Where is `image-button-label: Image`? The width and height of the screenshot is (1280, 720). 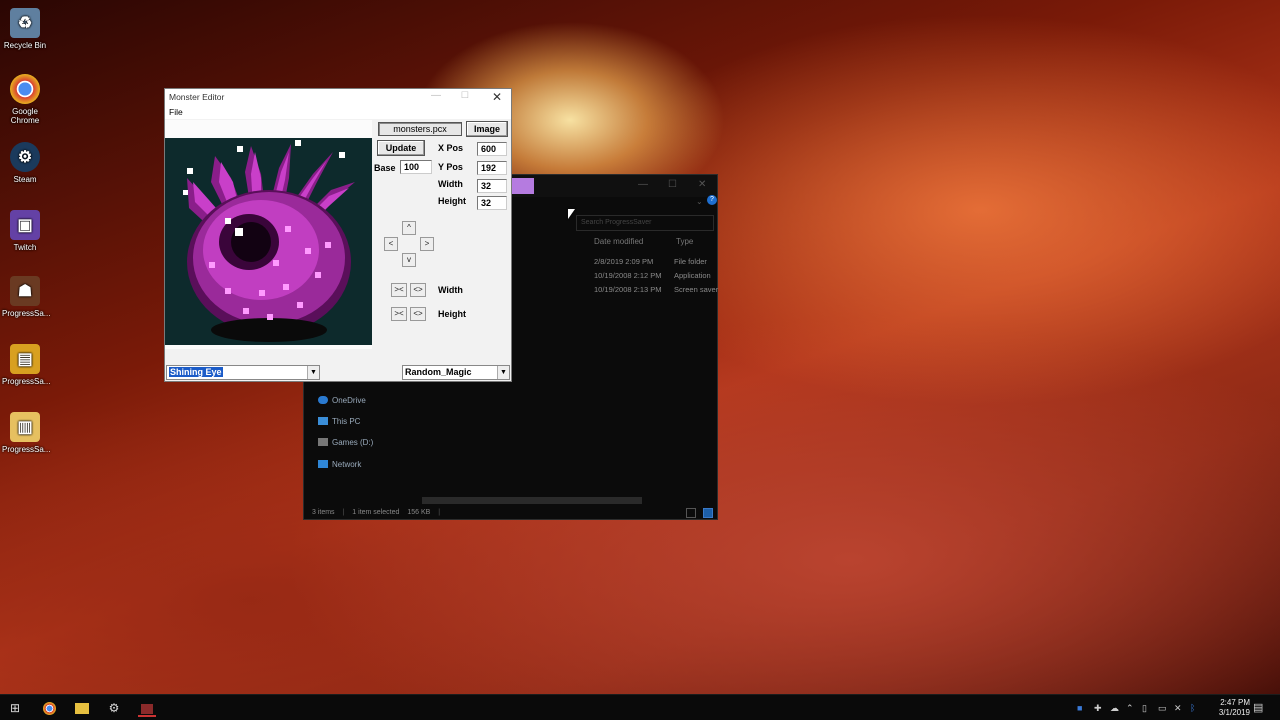
image-button-label: Image is located at coordinates (486, 129).